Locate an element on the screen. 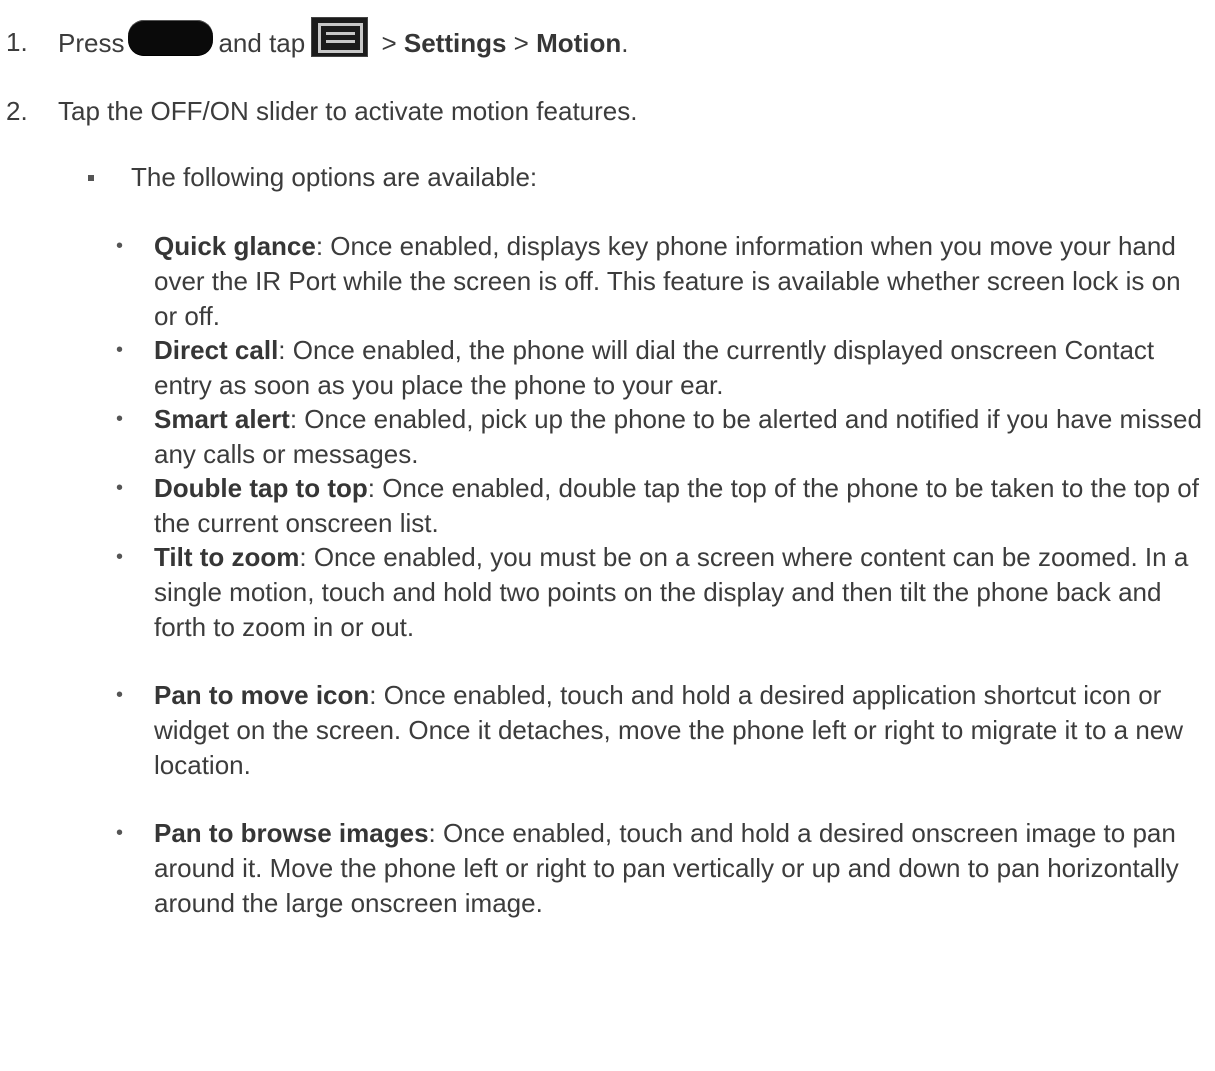 The height and width of the screenshot is (1071, 1215). option-name: Quick glance is located at coordinates (235, 246).